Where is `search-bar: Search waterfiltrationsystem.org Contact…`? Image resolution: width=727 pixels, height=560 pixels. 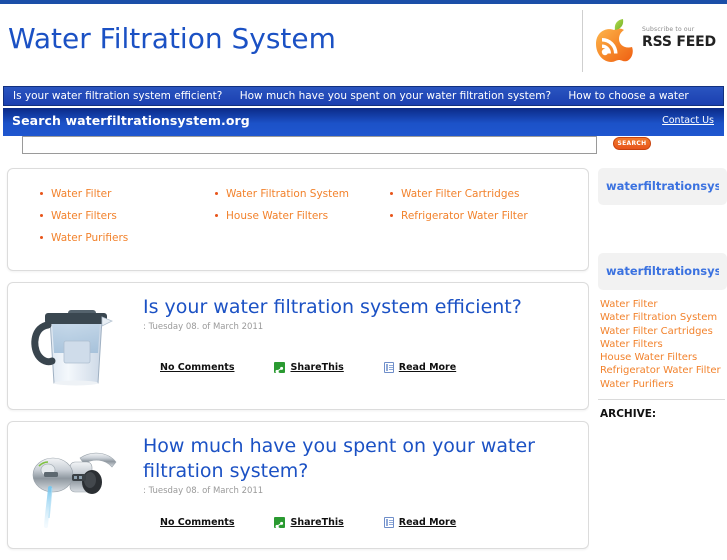 search-bar: Search waterfiltrationsystem.org Contact… is located at coordinates (363, 122).